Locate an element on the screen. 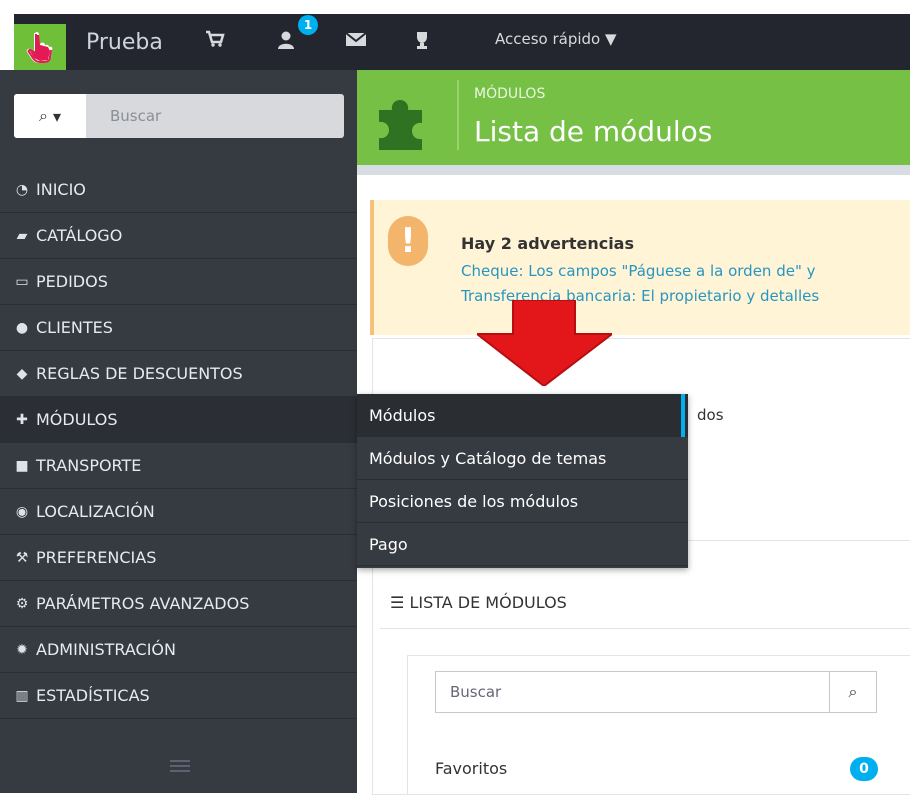 The width and height of the screenshot is (910, 795). notification-badge: 1 is located at coordinates (308, 25).